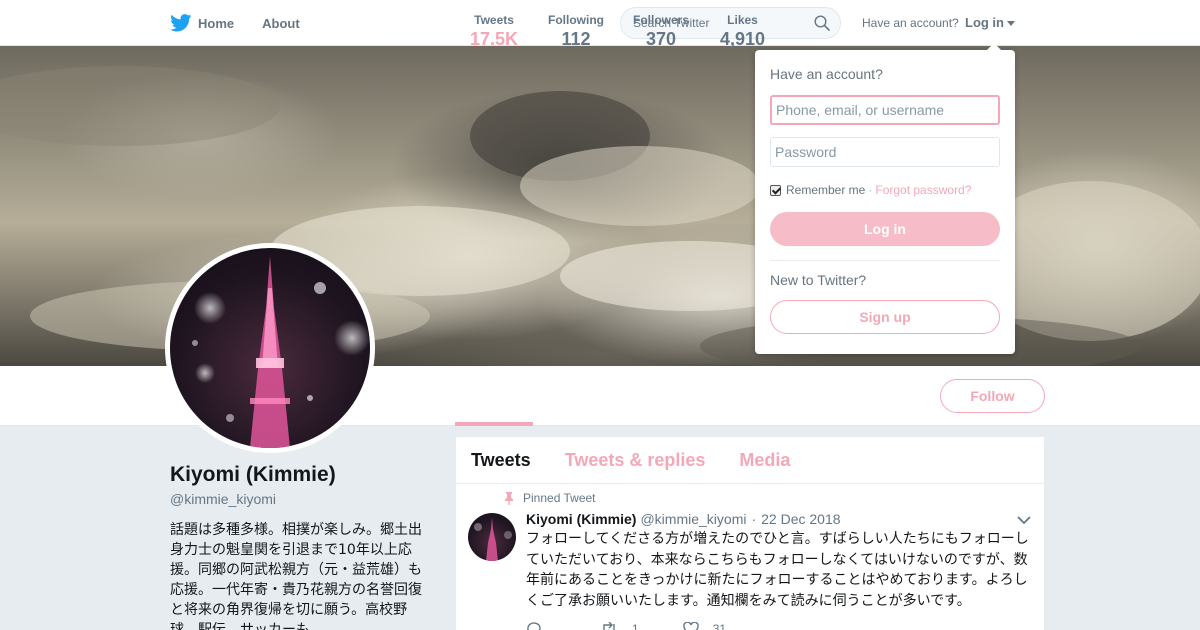  I want to click on stat-likes: Likes 4,910, so click(742, 31).